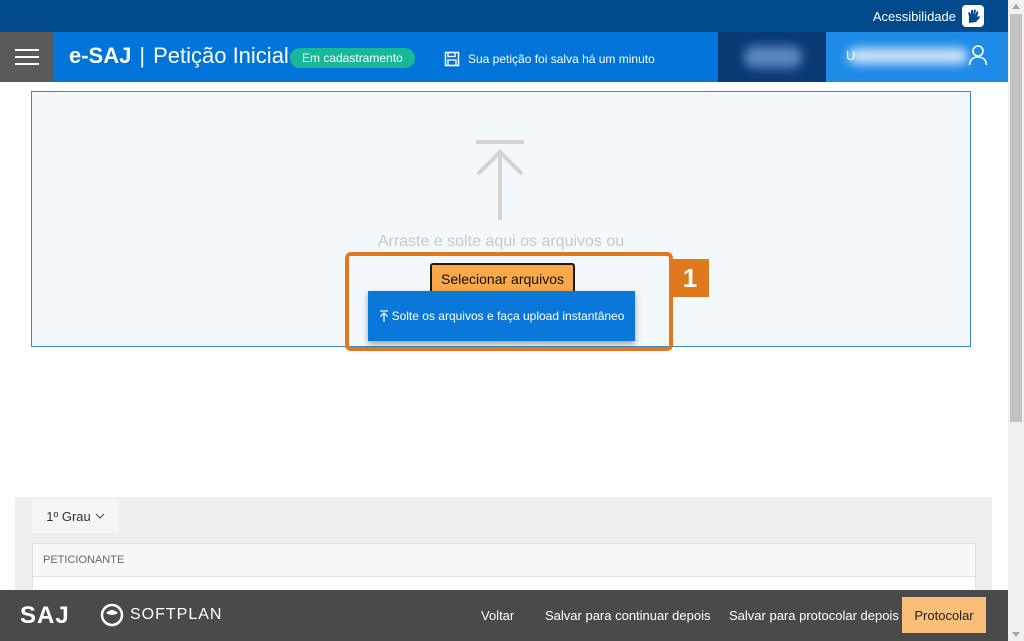 The height and width of the screenshot is (641, 1024). What do you see at coordinates (973, 16) in the screenshot?
I see `hand-sign-icon` at bounding box center [973, 16].